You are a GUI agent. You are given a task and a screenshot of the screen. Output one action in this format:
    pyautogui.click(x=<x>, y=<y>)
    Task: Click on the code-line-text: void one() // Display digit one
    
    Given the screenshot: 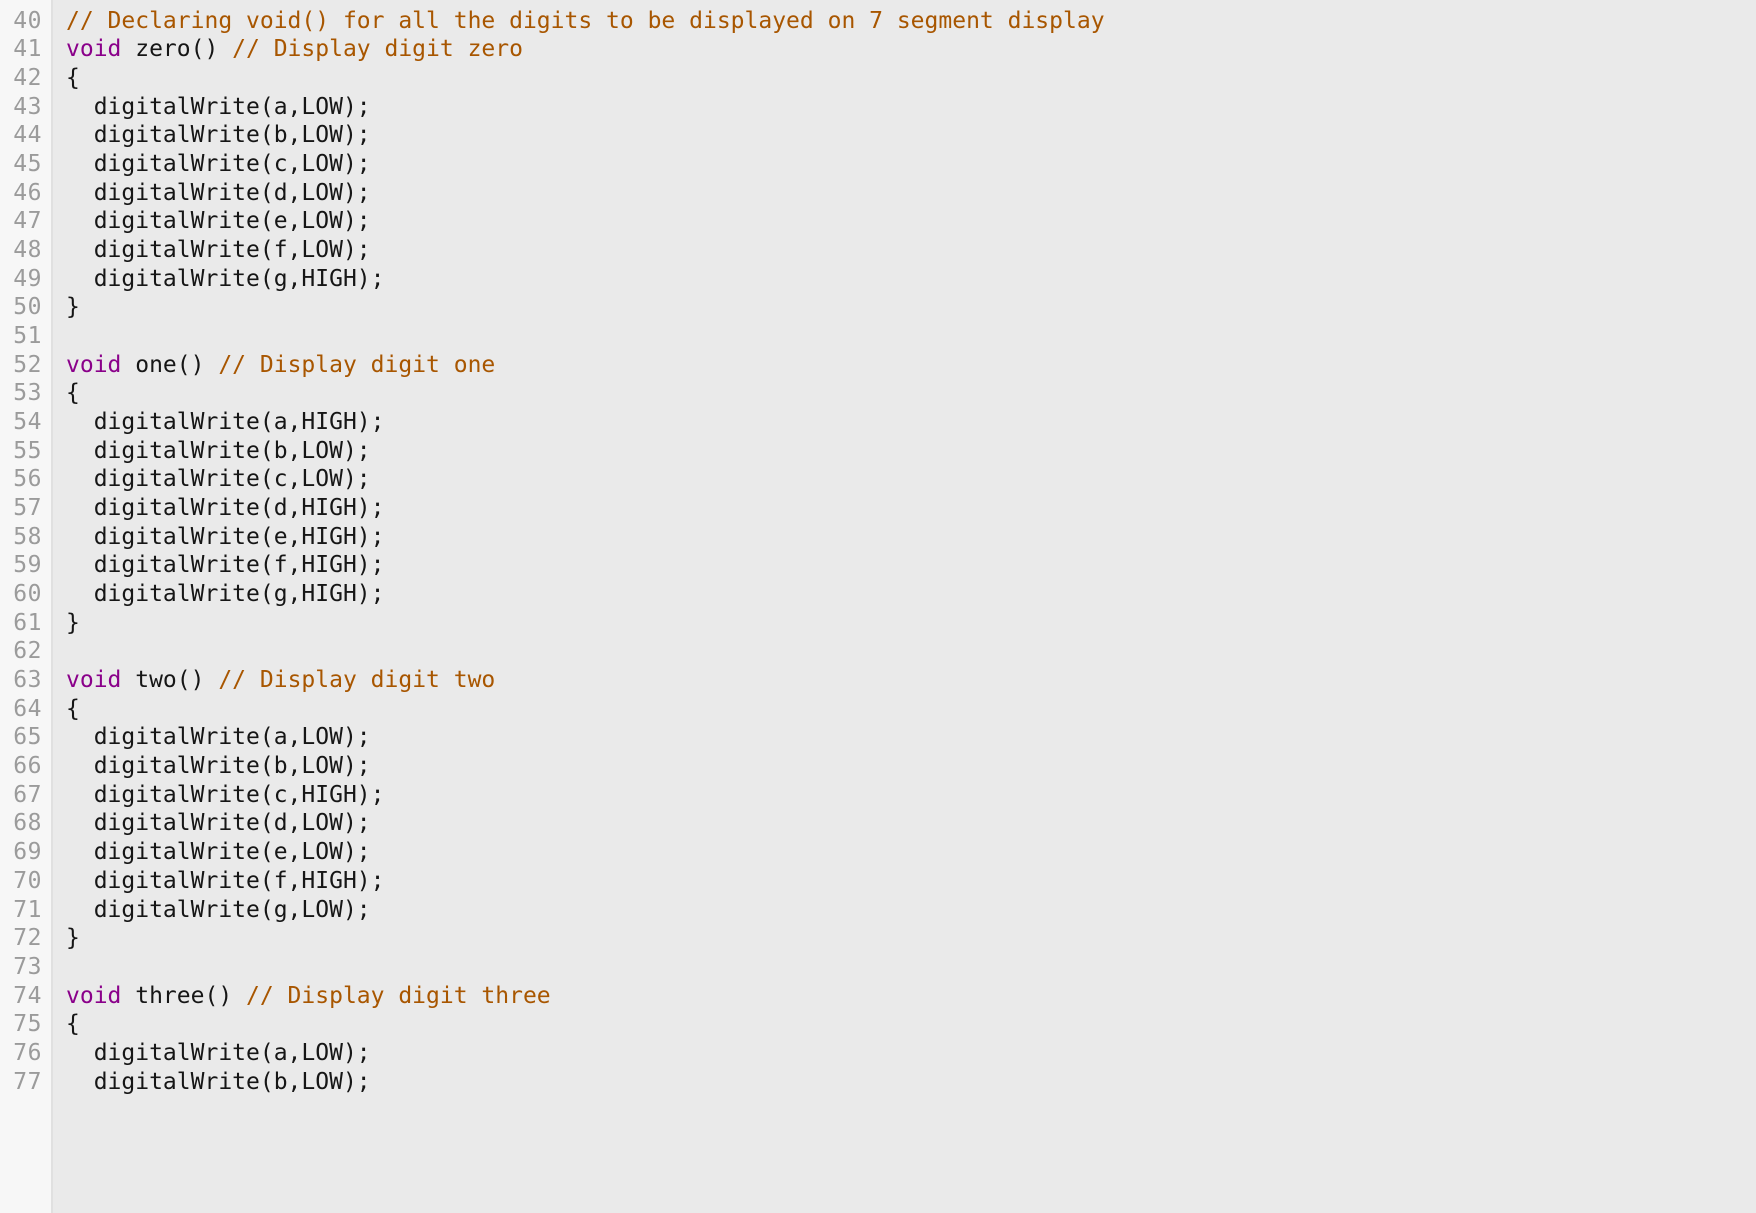 What is the action you would take?
    pyautogui.click(x=904, y=365)
    